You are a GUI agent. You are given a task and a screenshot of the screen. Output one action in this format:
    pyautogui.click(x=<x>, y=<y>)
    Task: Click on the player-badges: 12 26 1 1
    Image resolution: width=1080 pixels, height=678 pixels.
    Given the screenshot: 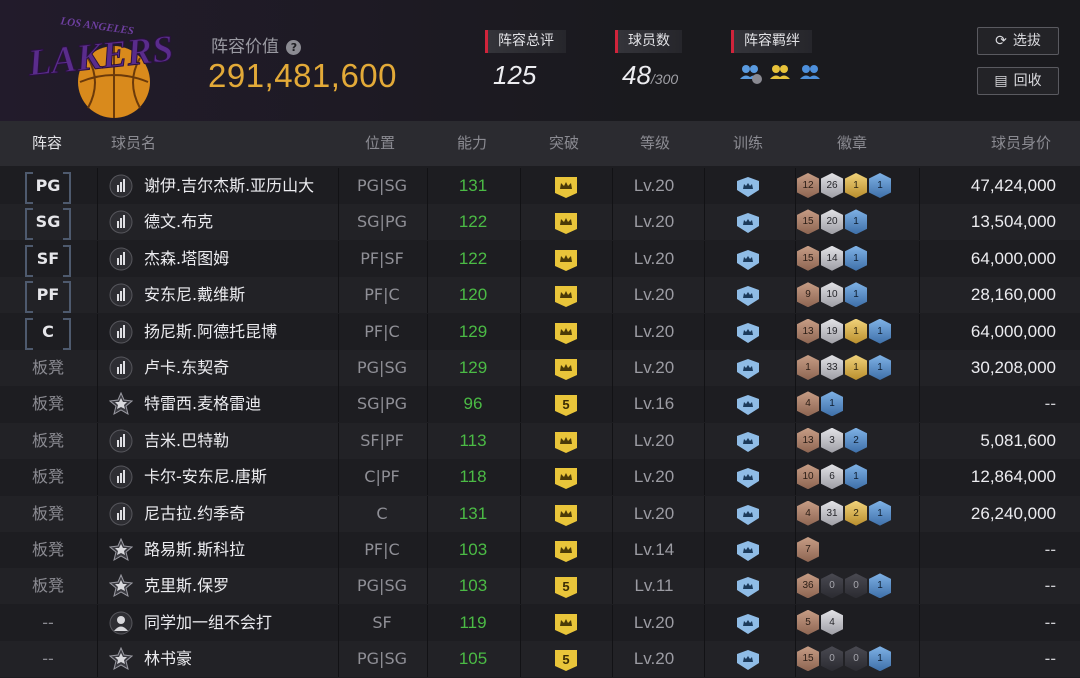 What is the action you would take?
    pyautogui.click(x=844, y=185)
    